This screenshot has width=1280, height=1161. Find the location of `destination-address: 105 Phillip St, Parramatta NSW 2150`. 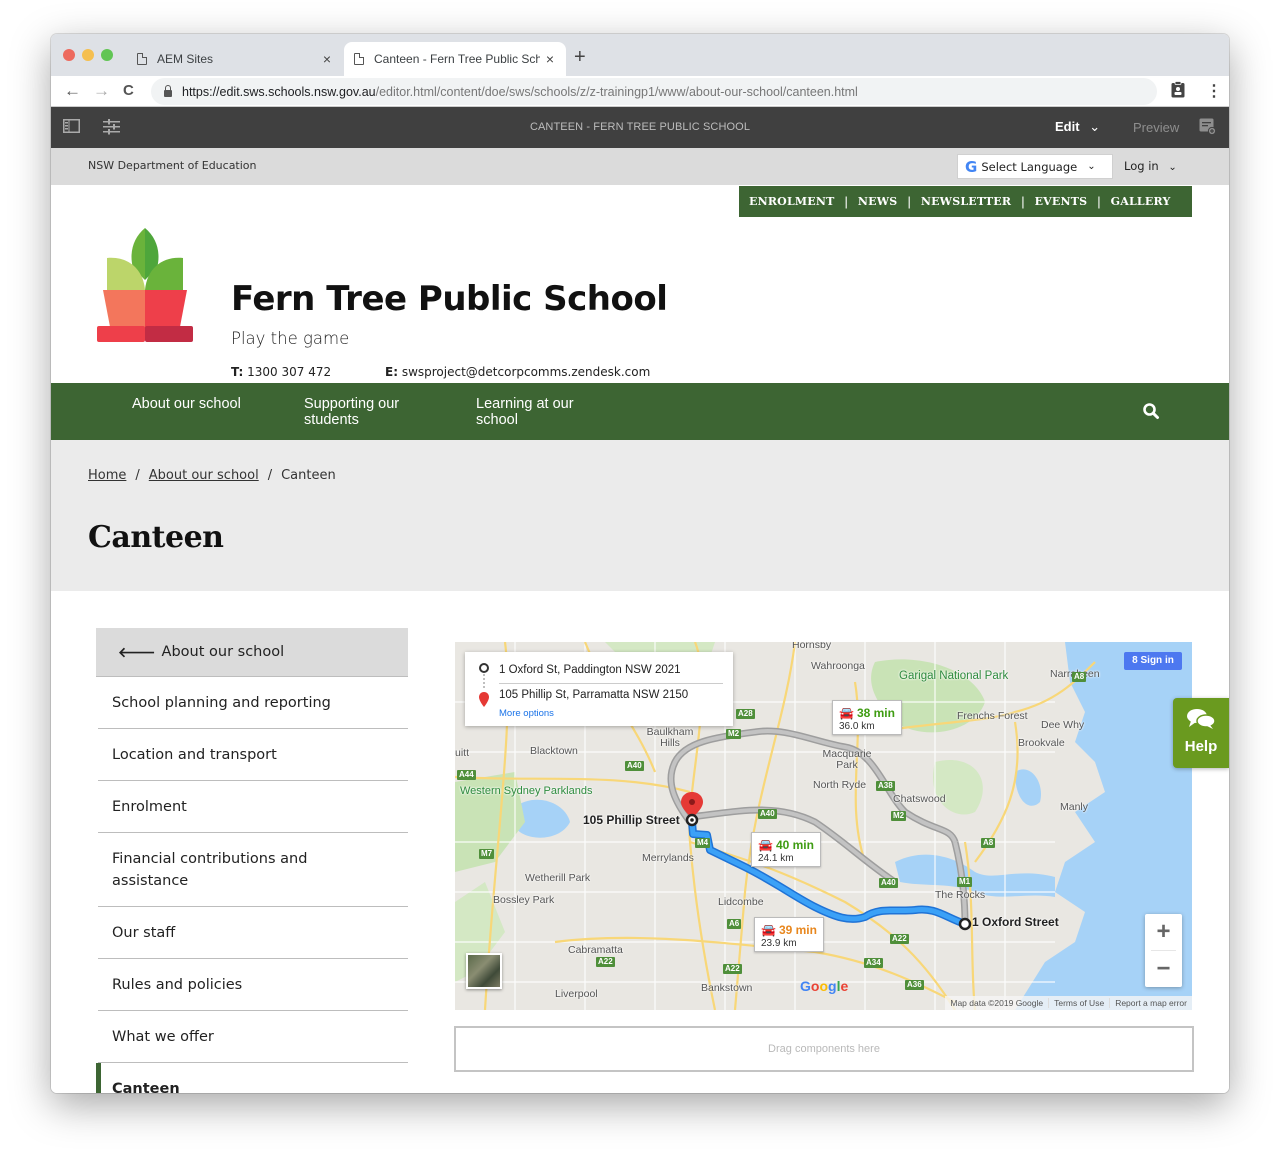

destination-address: 105 Phillip St, Parramatta NSW 2150 is located at coordinates (593, 695).